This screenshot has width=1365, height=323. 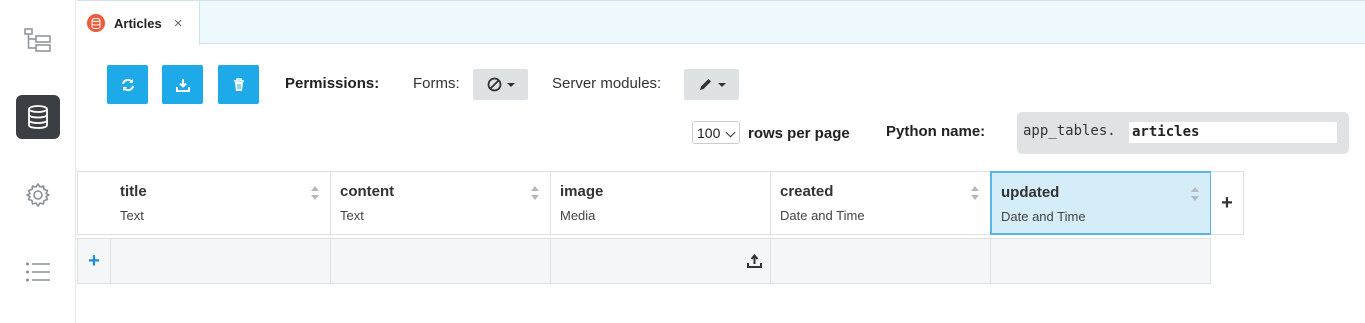 I want to click on column-name: image, so click(x=582, y=191).